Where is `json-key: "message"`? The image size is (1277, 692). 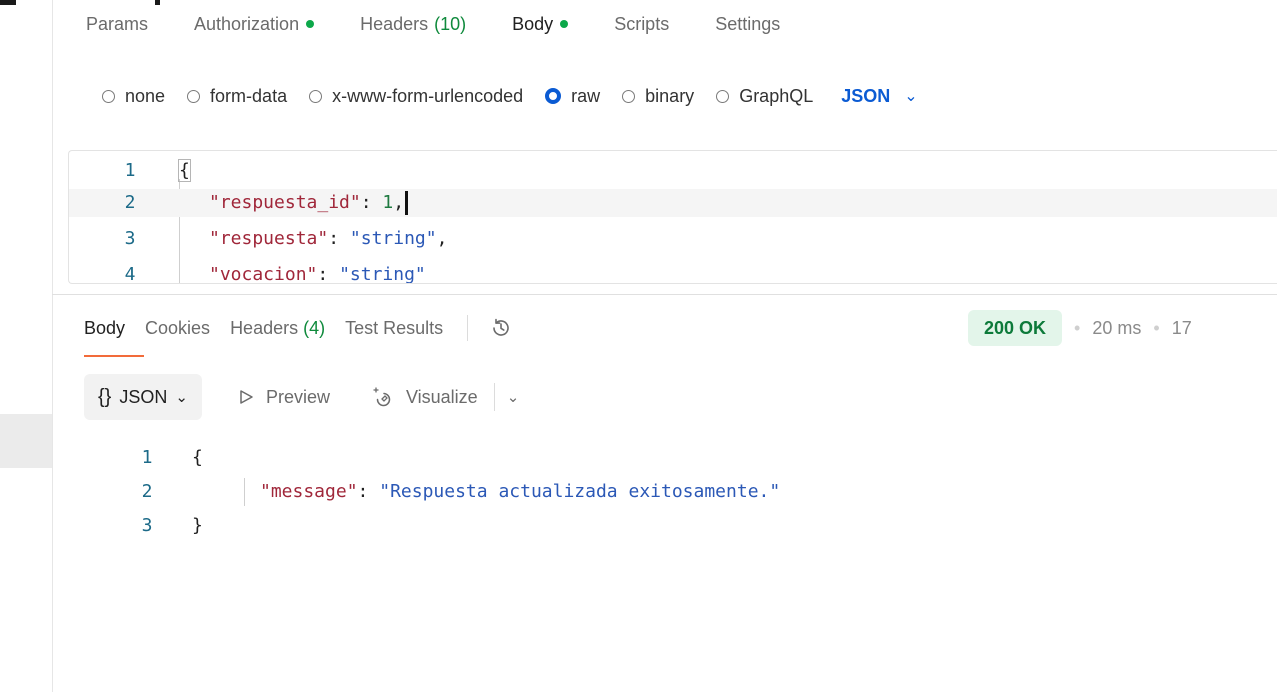
json-key: "message" is located at coordinates (309, 491).